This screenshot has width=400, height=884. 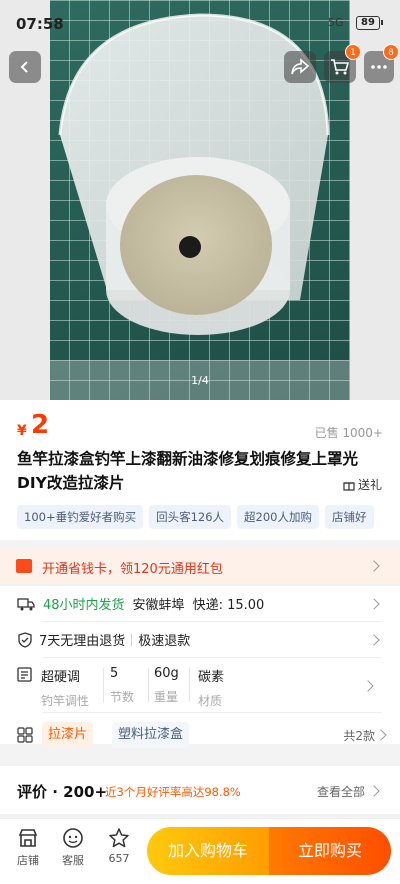 What do you see at coordinates (24, 566) in the screenshot?
I see `coupon-icon` at bounding box center [24, 566].